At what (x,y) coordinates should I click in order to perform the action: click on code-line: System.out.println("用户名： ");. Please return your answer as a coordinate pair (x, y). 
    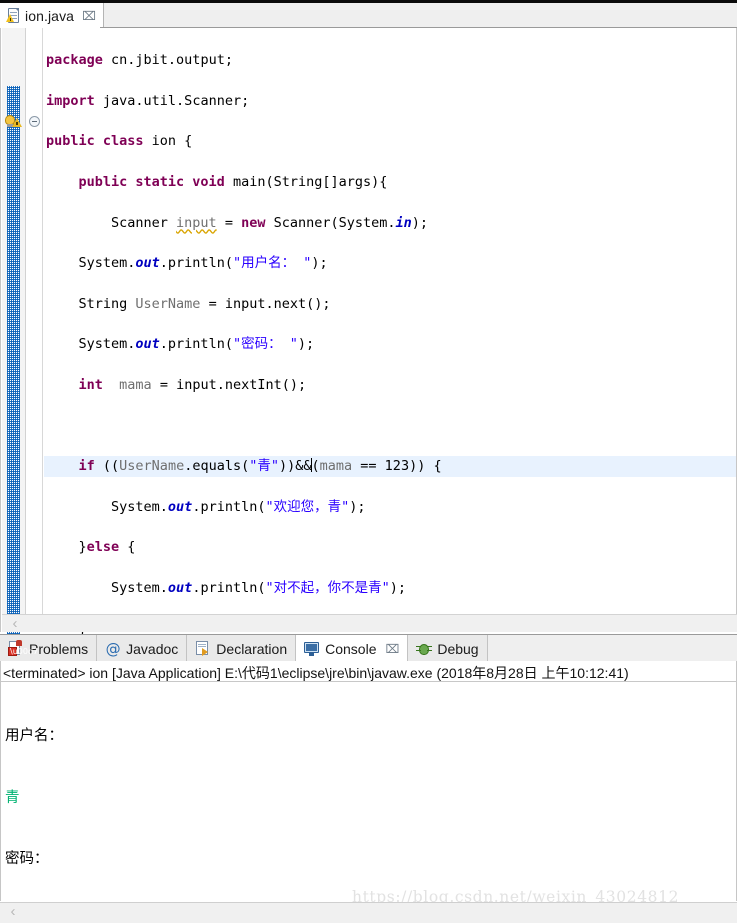
    Looking at the image, I should click on (187, 263).